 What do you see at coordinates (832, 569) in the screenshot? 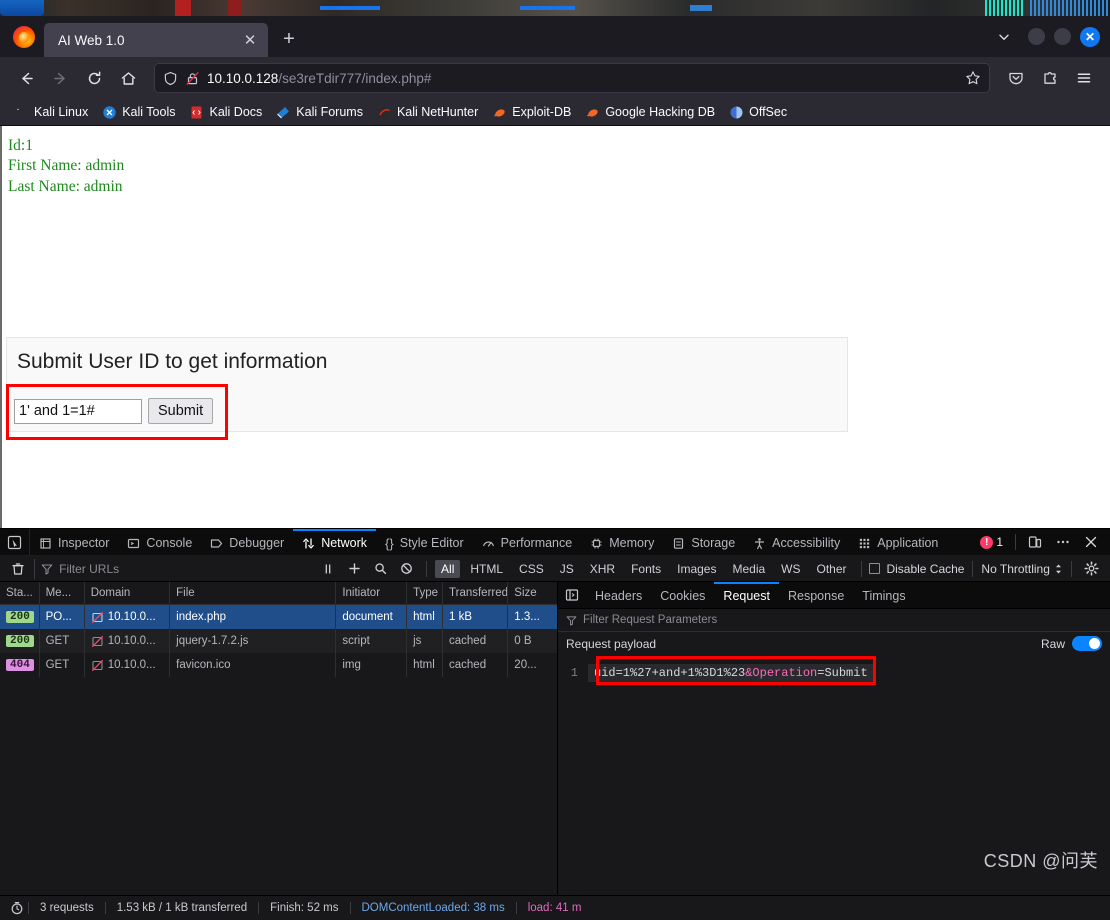
I see `filter-type-other: Other` at bounding box center [832, 569].